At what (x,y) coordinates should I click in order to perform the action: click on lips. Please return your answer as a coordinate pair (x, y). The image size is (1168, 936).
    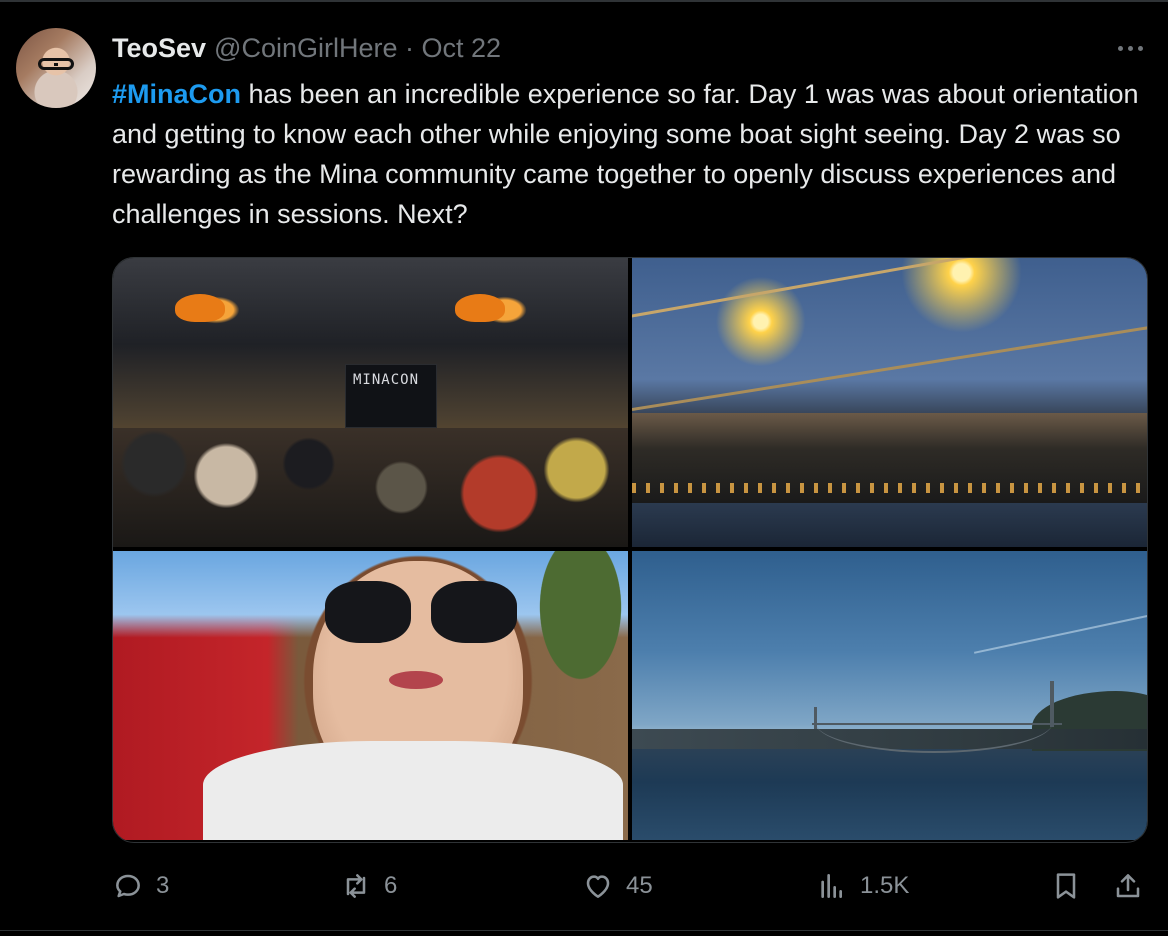
    Looking at the image, I should click on (416, 680).